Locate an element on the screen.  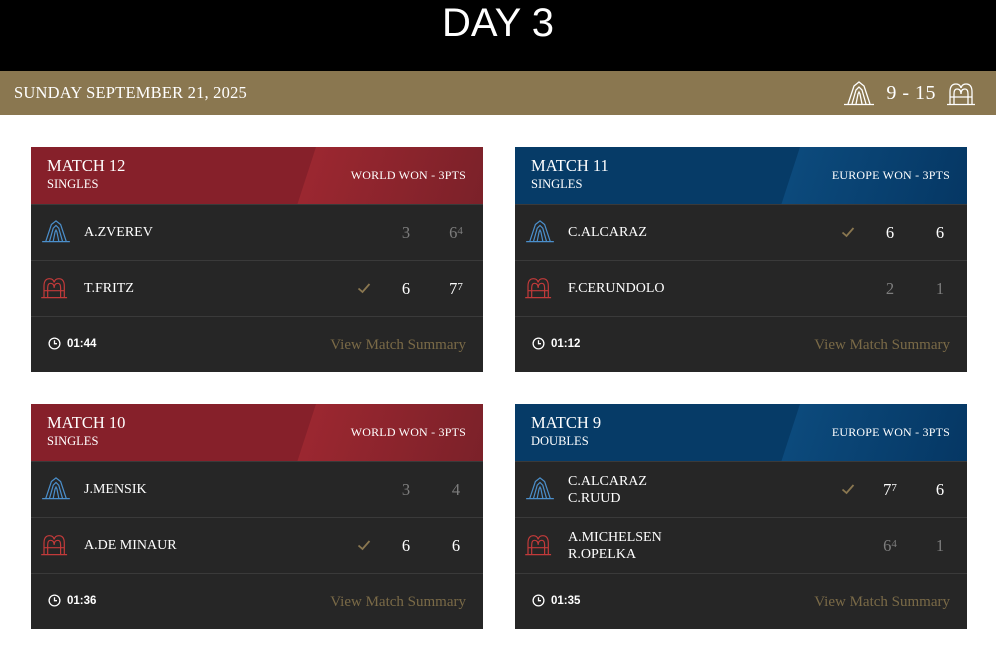
match-header: MATCH 11 SINGLES EUROPE WON - 3PTS is located at coordinates (741, 175).